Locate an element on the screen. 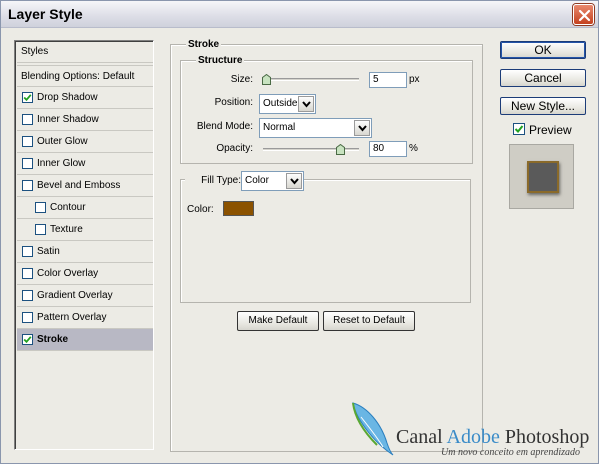  watermark-brand-c: Photoshop is located at coordinates (544, 437).